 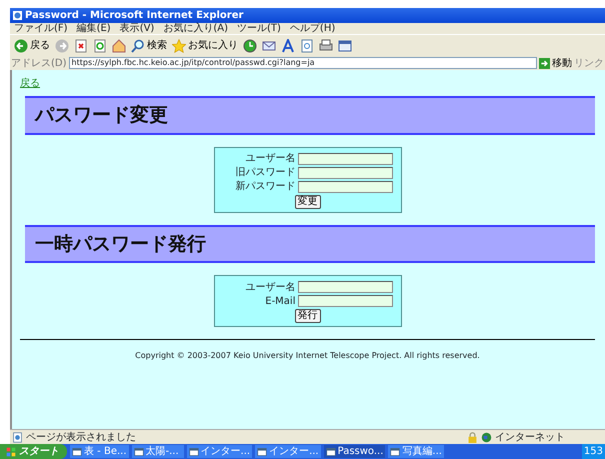 What do you see at coordinates (134, 15) in the screenshot?
I see `window-title: Password - Microsoft Internet Explorer` at bounding box center [134, 15].